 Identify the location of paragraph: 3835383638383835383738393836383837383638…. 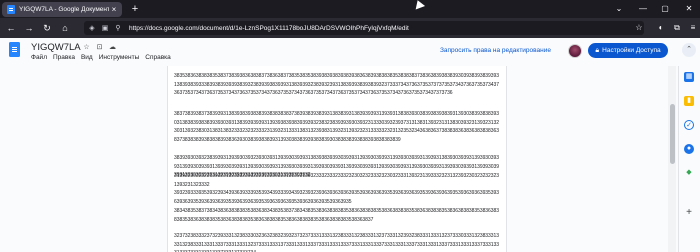
(336, 84).